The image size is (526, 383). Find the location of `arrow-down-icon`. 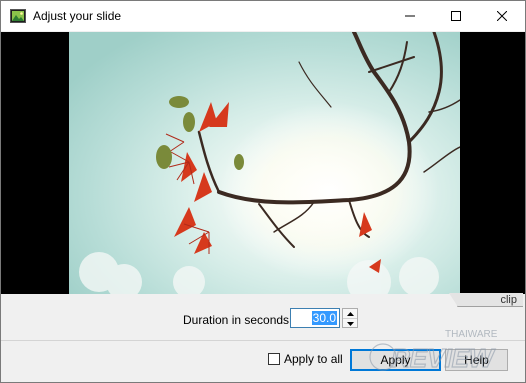

arrow-down-icon is located at coordinates (350, 323).